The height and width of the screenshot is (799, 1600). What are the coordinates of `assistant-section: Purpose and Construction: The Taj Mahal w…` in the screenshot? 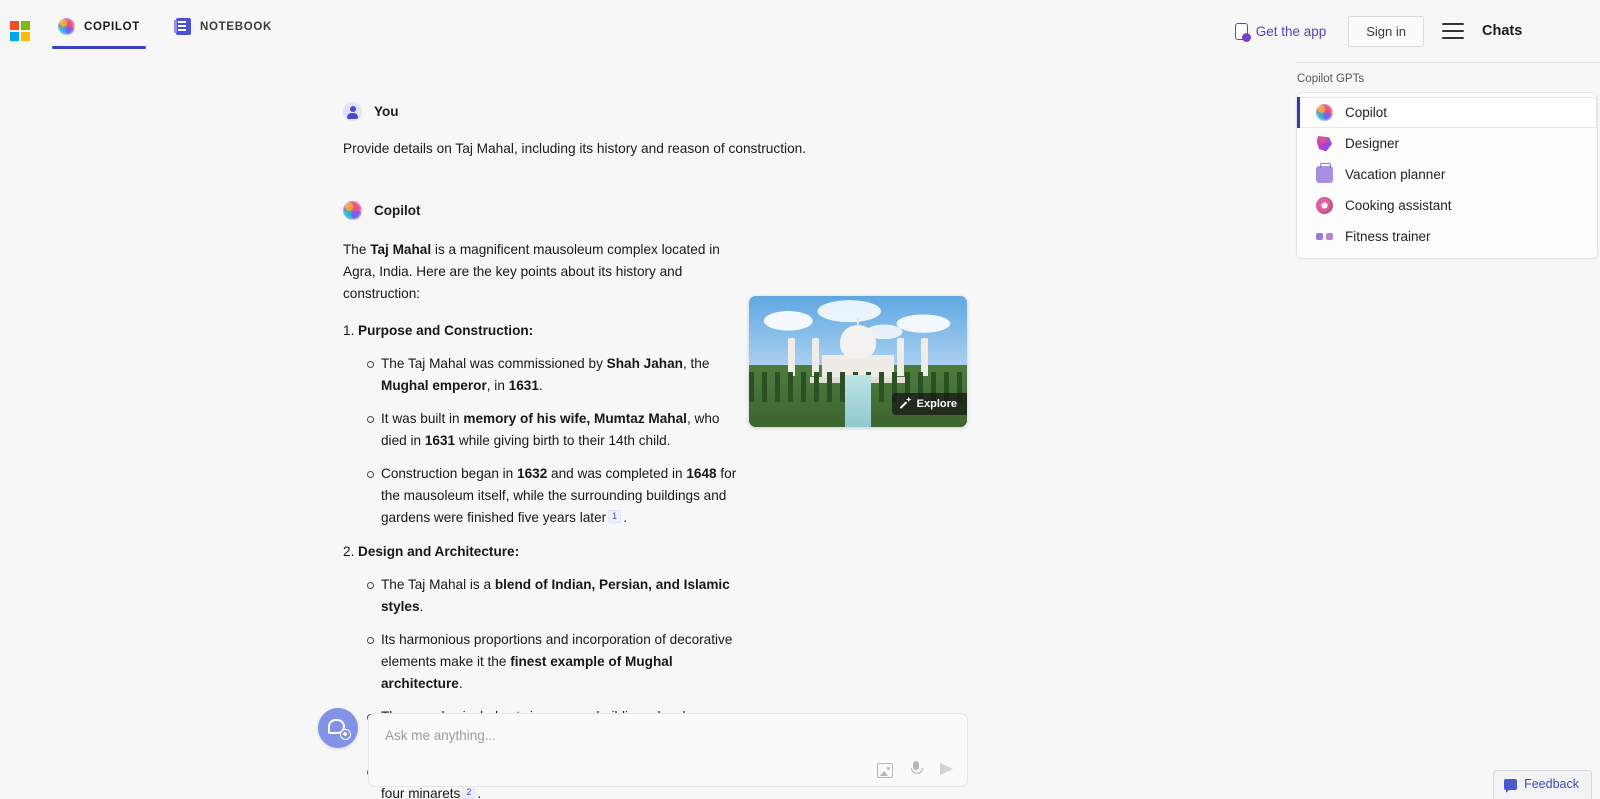 It's located at (540, 424).